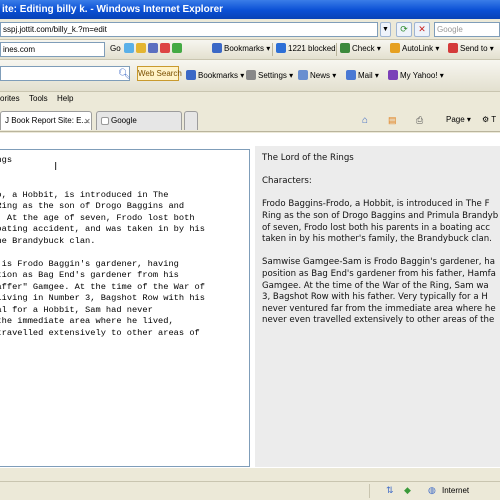  I want to click on stop-icon: ✕, so click(422, 29).